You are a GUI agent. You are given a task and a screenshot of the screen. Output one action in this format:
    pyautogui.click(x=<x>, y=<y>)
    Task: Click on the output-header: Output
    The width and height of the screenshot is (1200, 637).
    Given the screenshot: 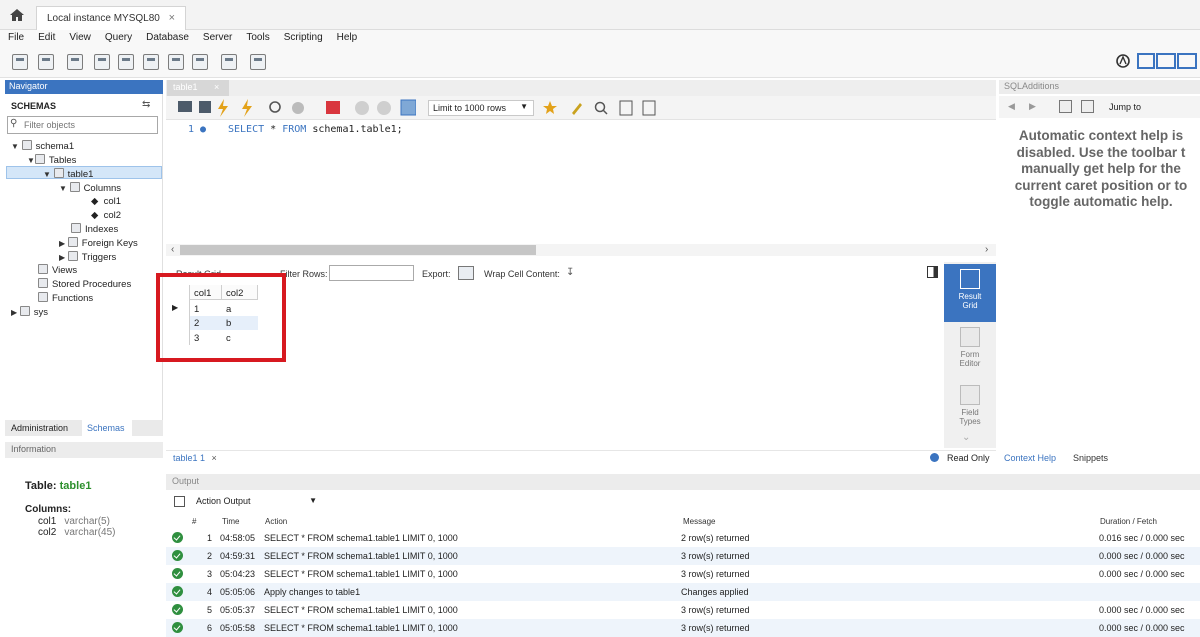 What is the action you would take?
    pyautogui.click(x=683, y=482)
    